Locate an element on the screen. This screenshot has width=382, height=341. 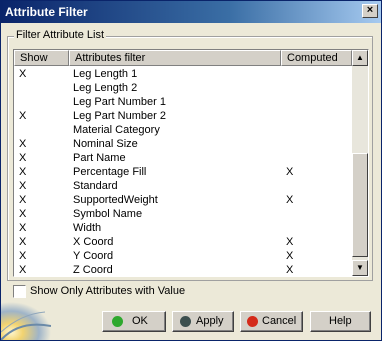
help-button: Help is located at coordinates (340, 321).